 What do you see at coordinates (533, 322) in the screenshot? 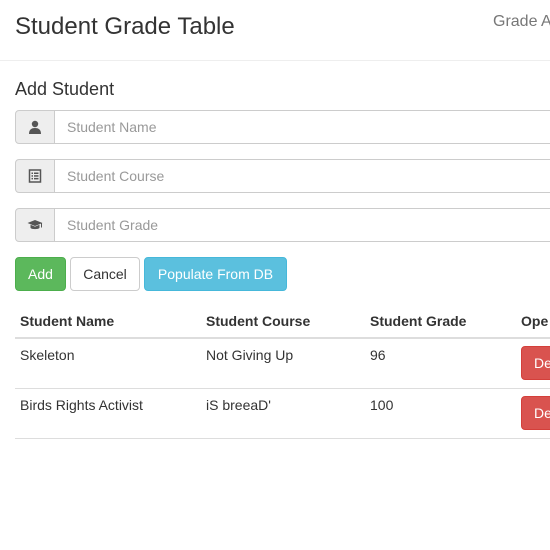
I see `header-operations: Ope` at bounding box center [533, 322].